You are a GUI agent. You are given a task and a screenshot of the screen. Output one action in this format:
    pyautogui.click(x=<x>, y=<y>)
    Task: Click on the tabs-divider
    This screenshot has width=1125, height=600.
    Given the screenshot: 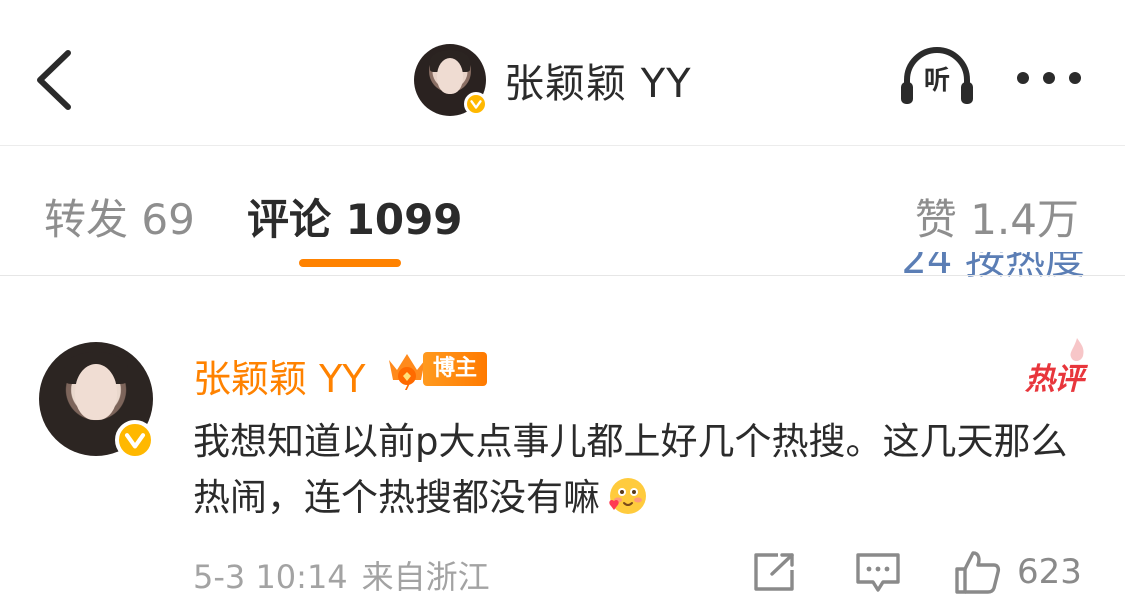 What is the action you would take?
    pyautogui.click(x=562, y=275)
    